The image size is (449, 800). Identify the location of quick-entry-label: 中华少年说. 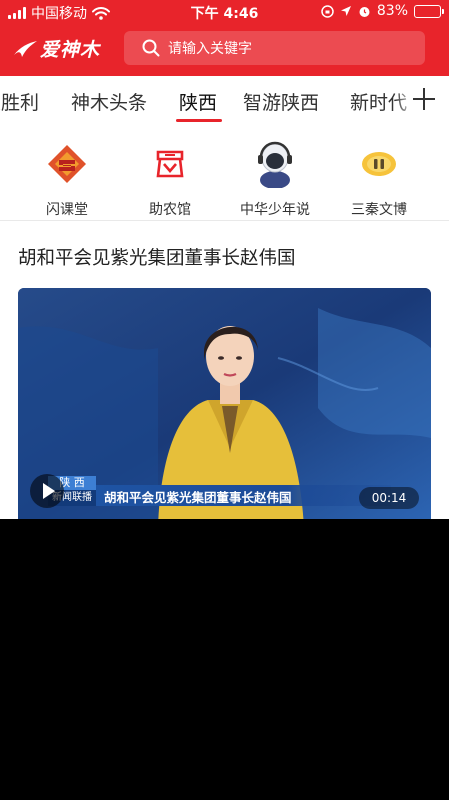
(275, 210).